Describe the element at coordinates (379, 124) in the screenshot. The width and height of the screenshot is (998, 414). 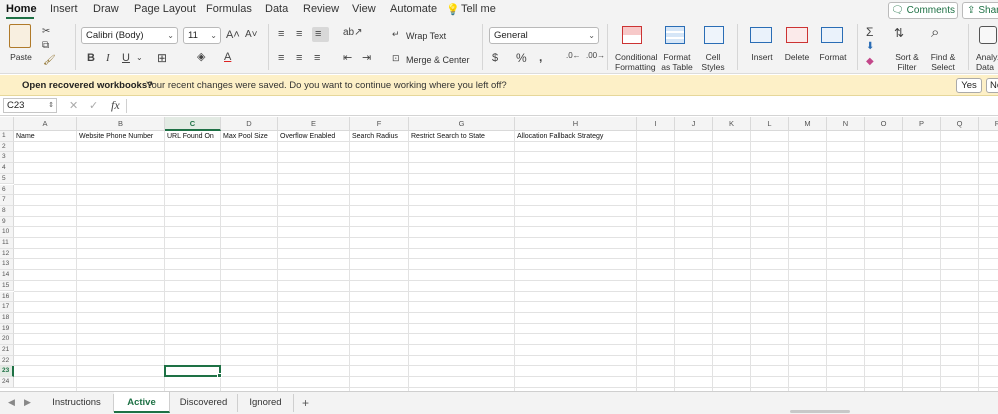
I see `column-header-f: F` at that location.